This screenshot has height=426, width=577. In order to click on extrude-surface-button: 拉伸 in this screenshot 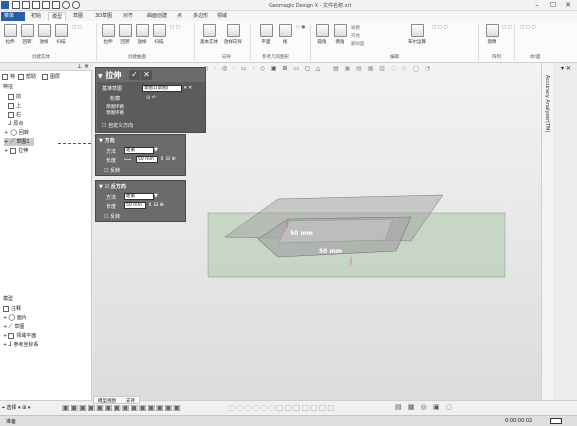, I will do `click(108, 34)`.